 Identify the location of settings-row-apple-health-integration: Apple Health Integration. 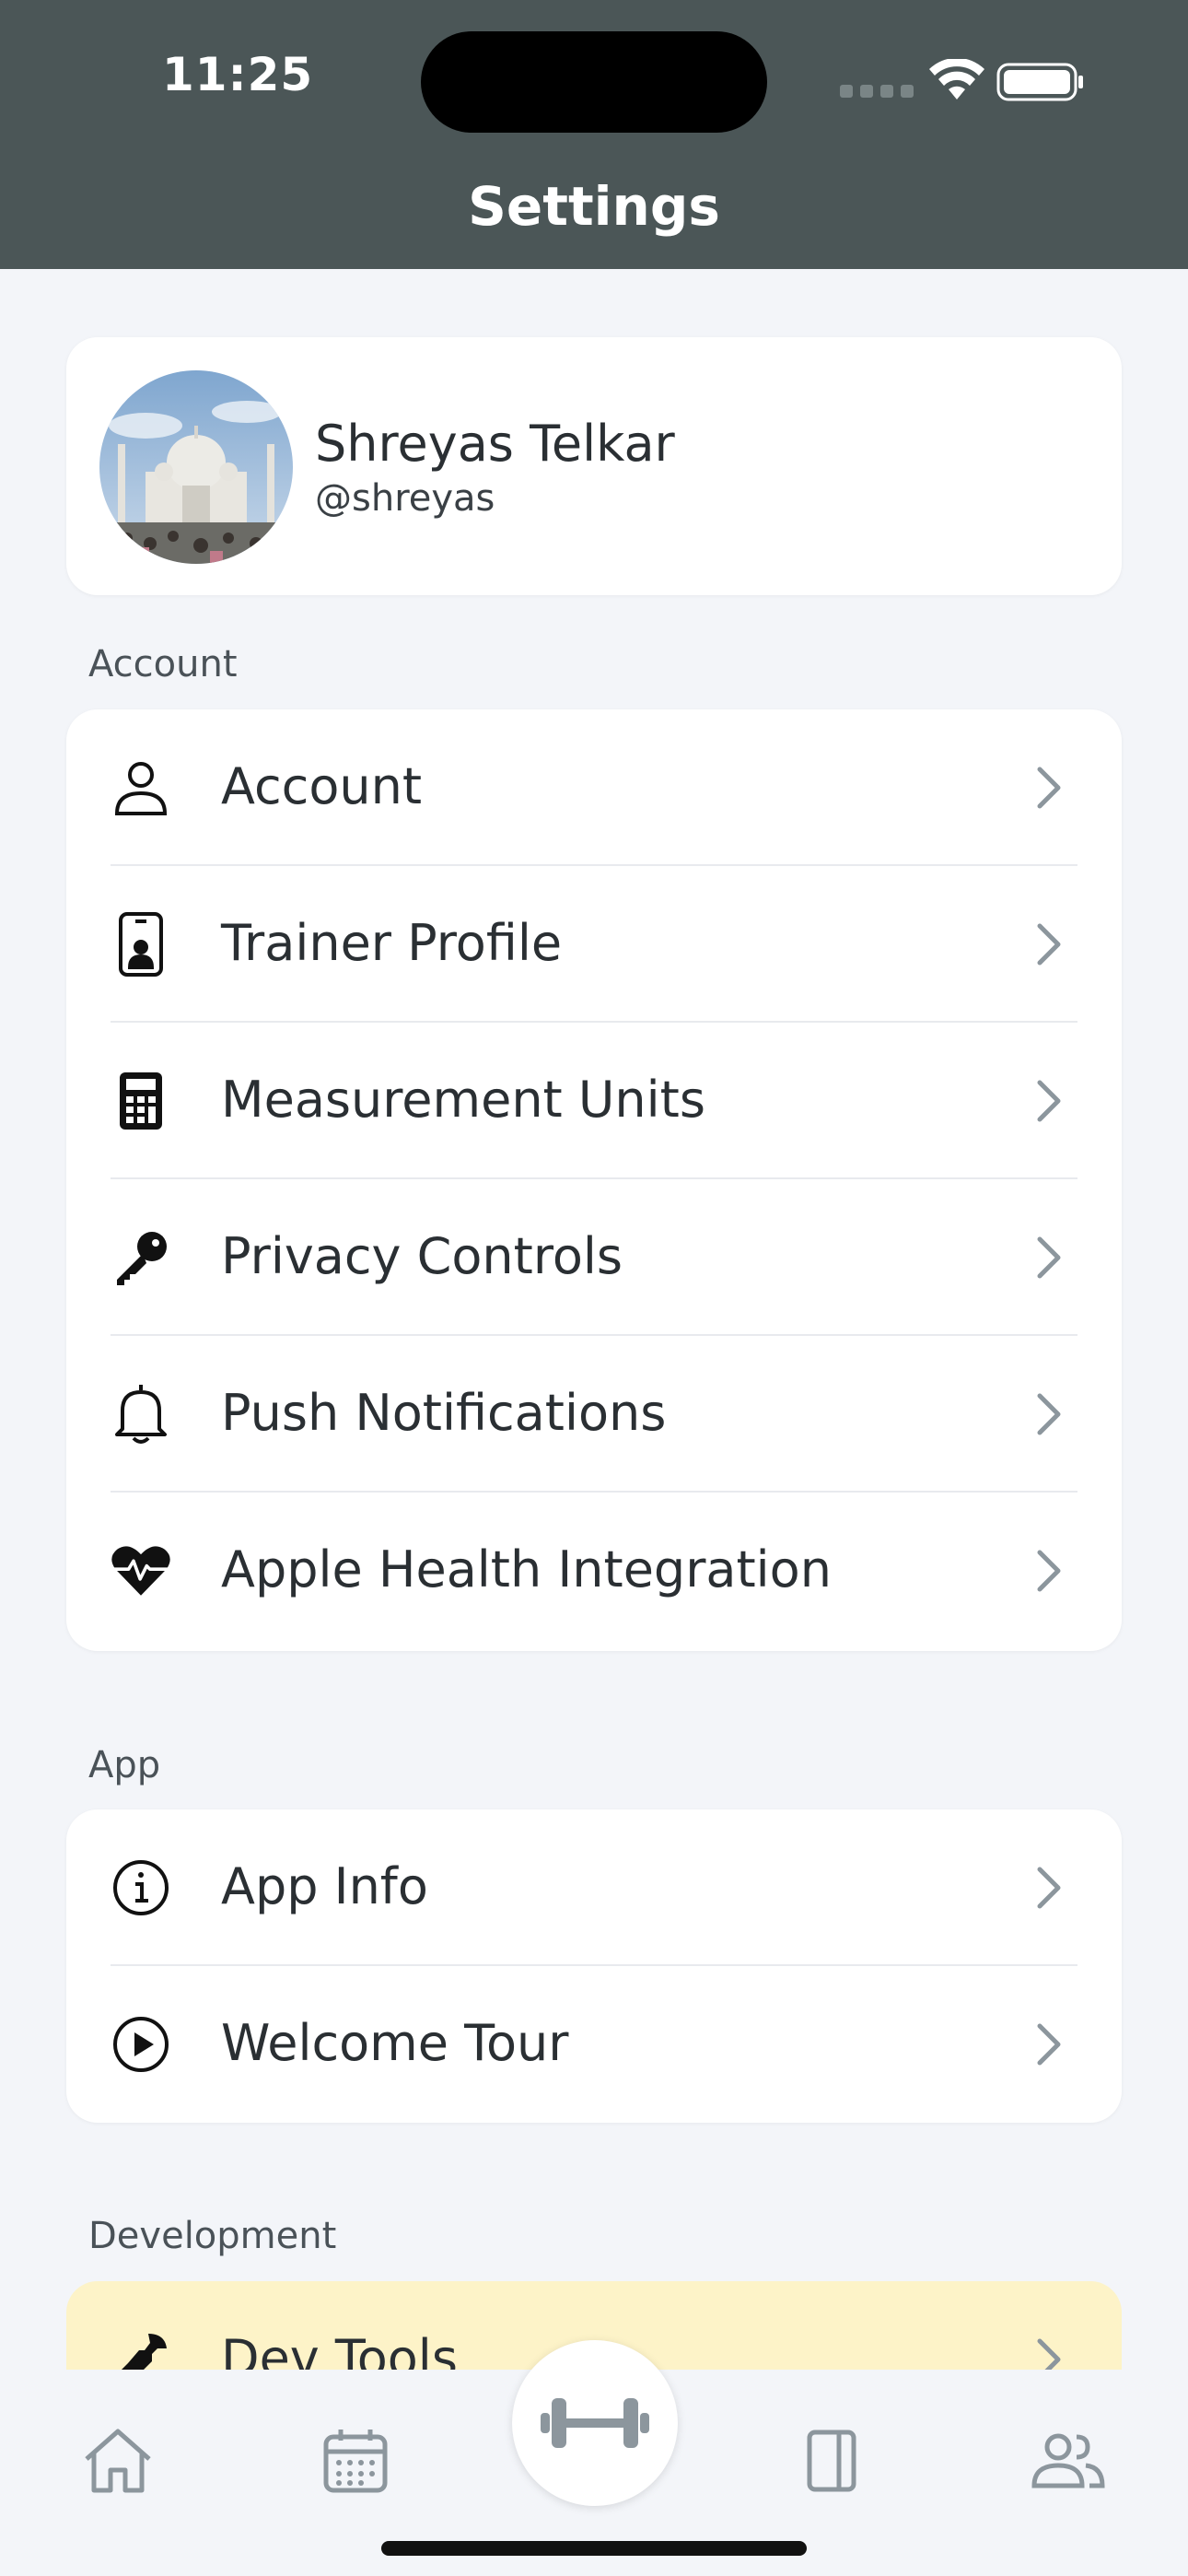
(594, 1571).